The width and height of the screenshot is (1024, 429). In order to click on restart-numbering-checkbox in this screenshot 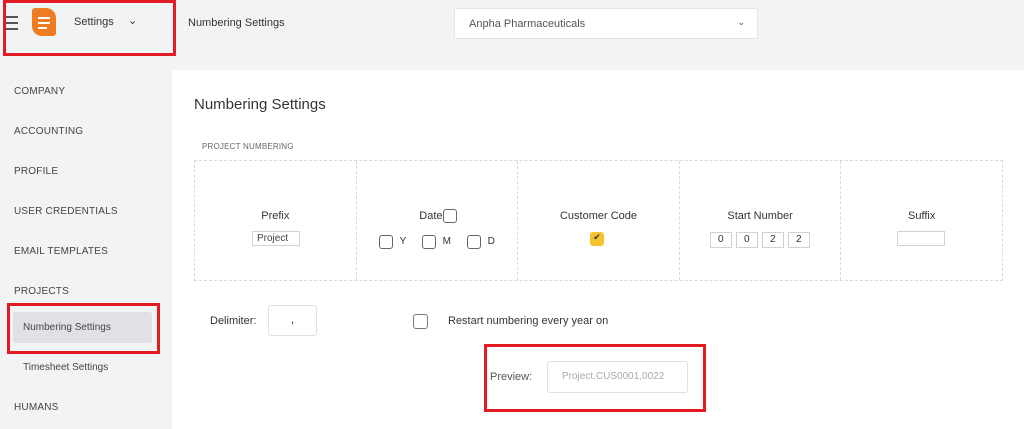, I will do `click(420, 321)`.